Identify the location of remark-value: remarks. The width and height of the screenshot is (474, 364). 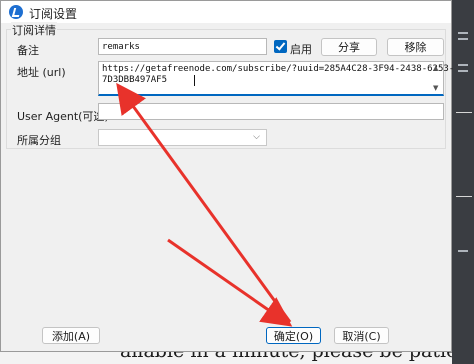
(121, 47).